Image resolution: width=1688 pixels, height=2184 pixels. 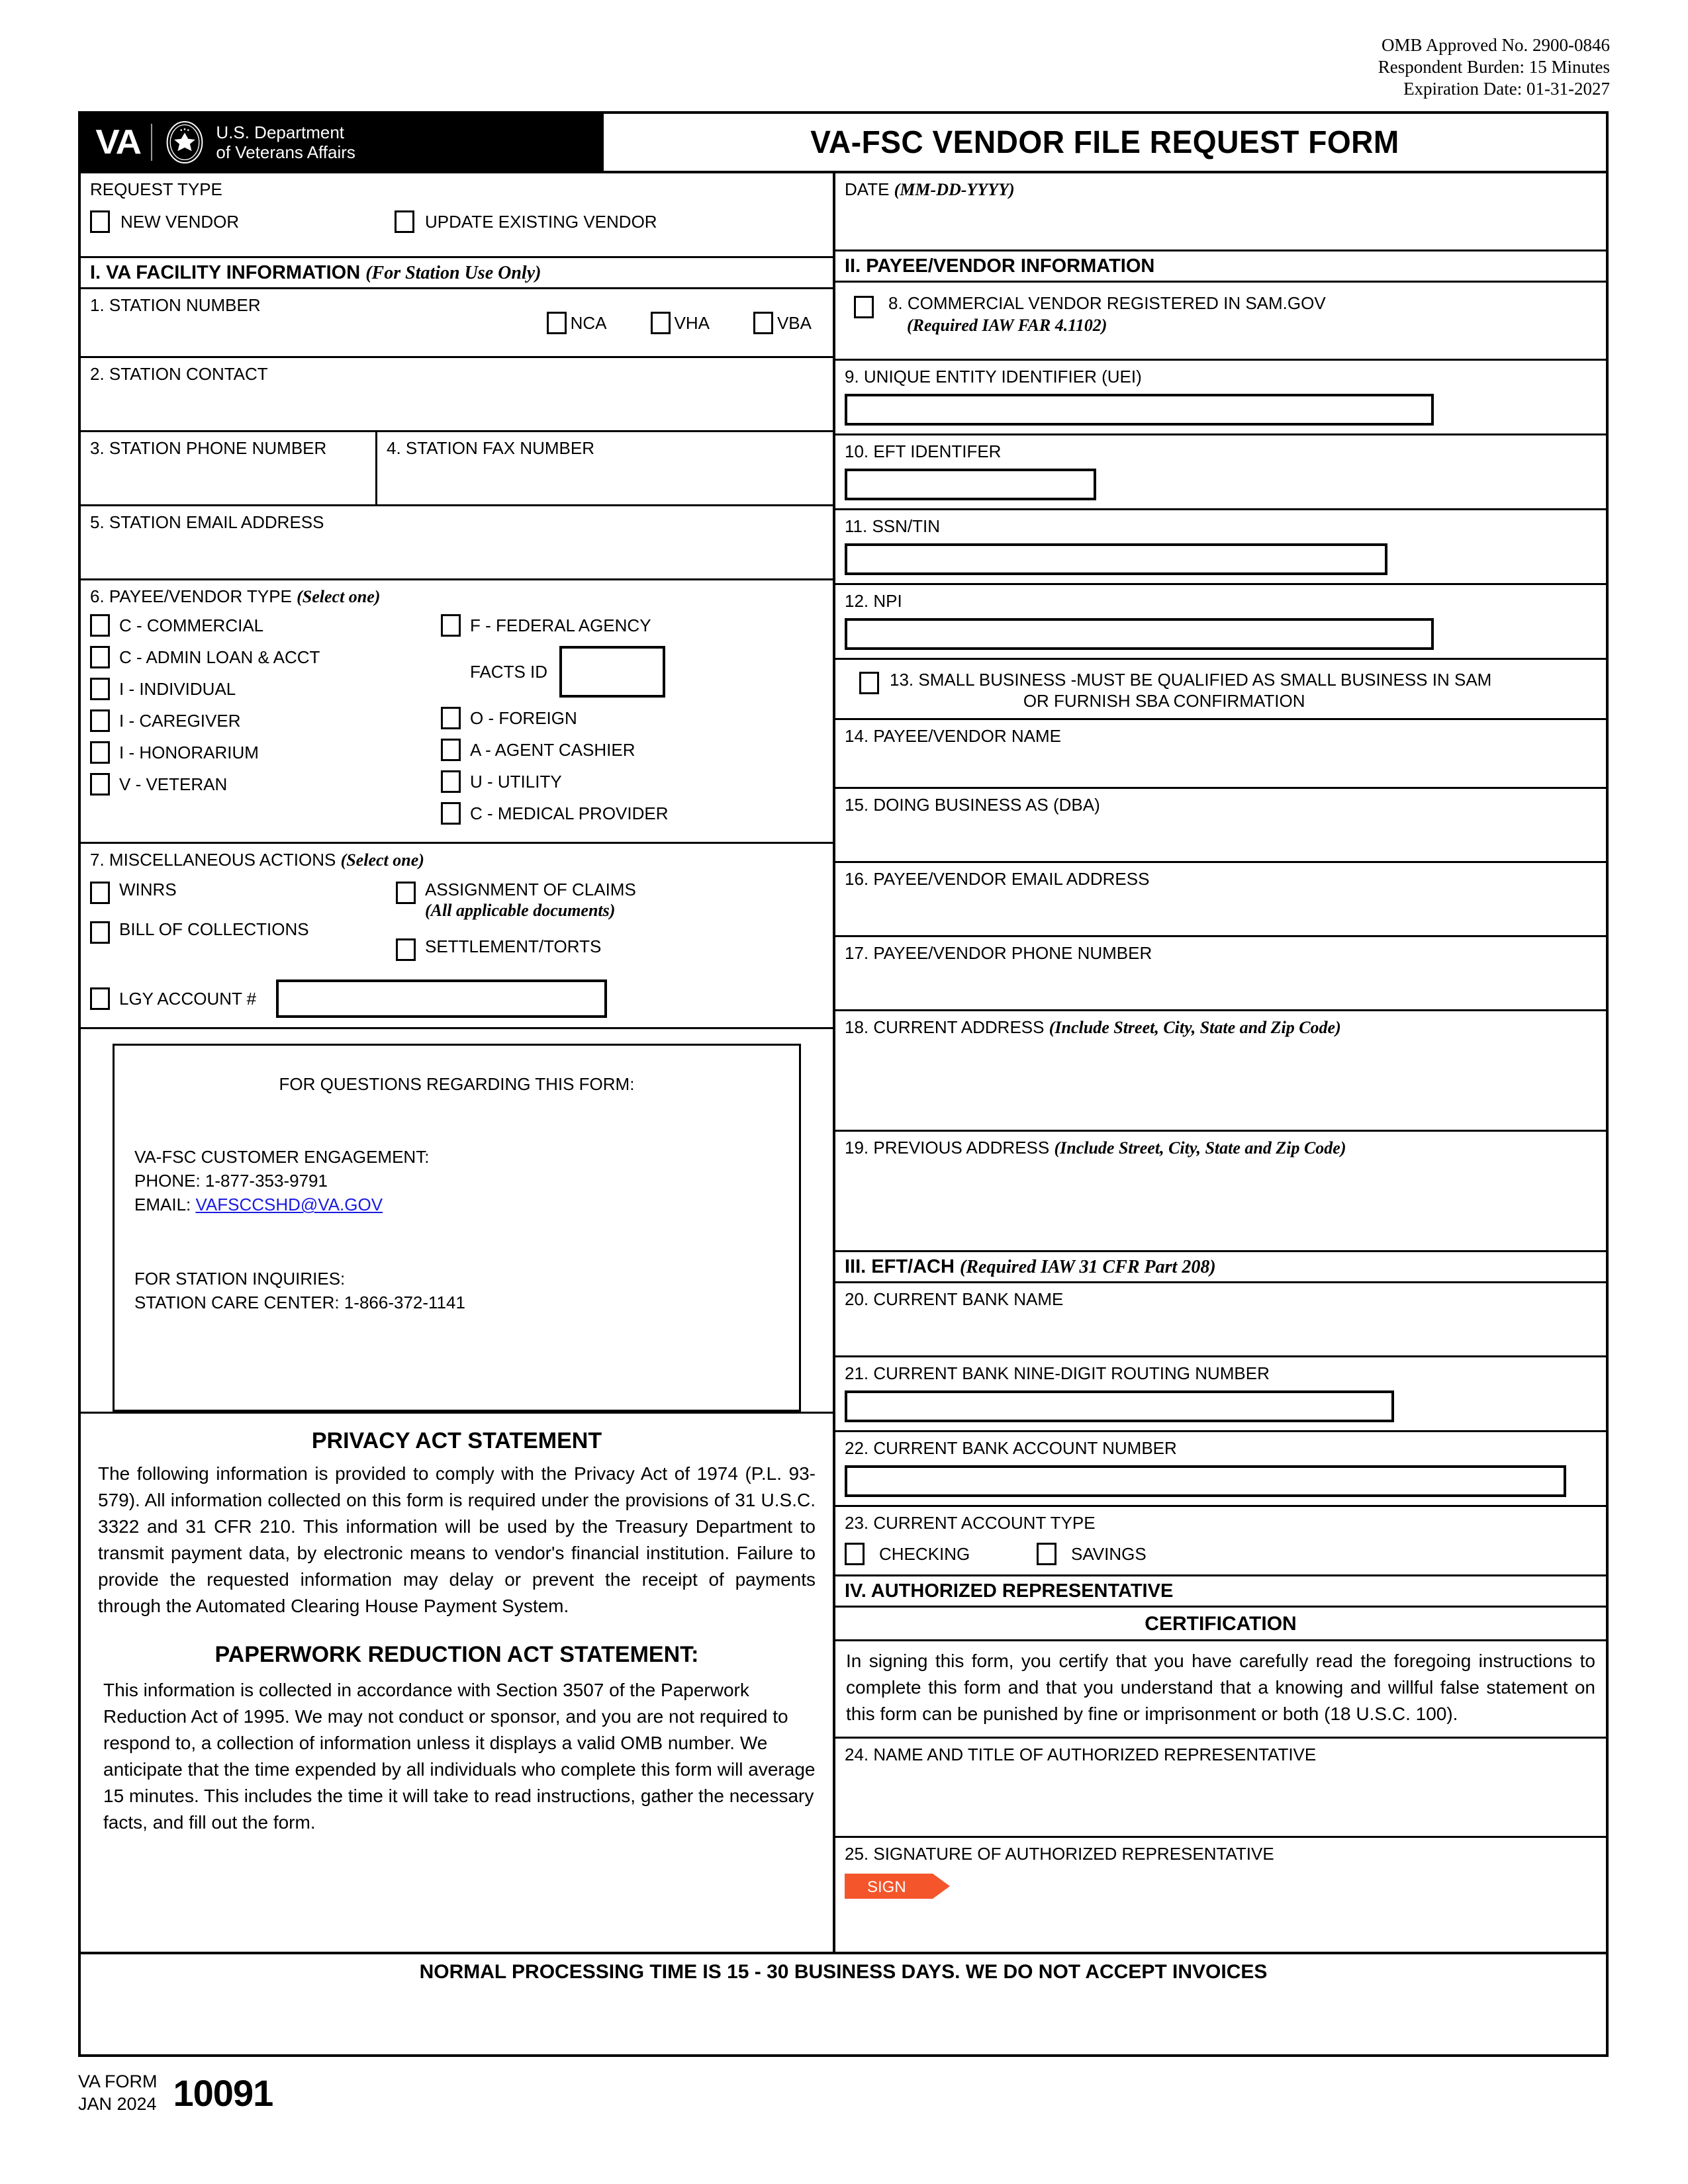 I want to click on station-email-cell: 5. STATION EMAIL ADDRESS, so click(x=457, y=543).